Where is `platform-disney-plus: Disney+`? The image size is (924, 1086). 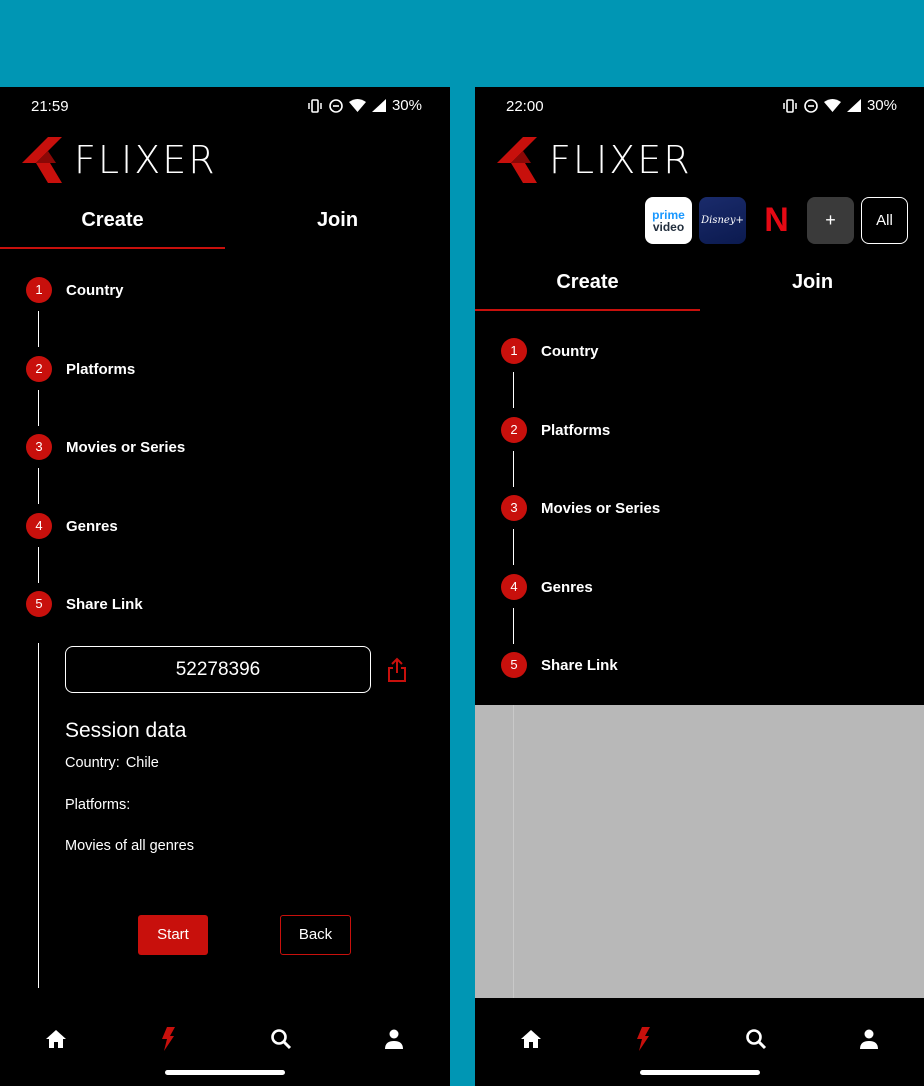
platform-disney-plus: Disney+ is located at coordinates (722, 220).